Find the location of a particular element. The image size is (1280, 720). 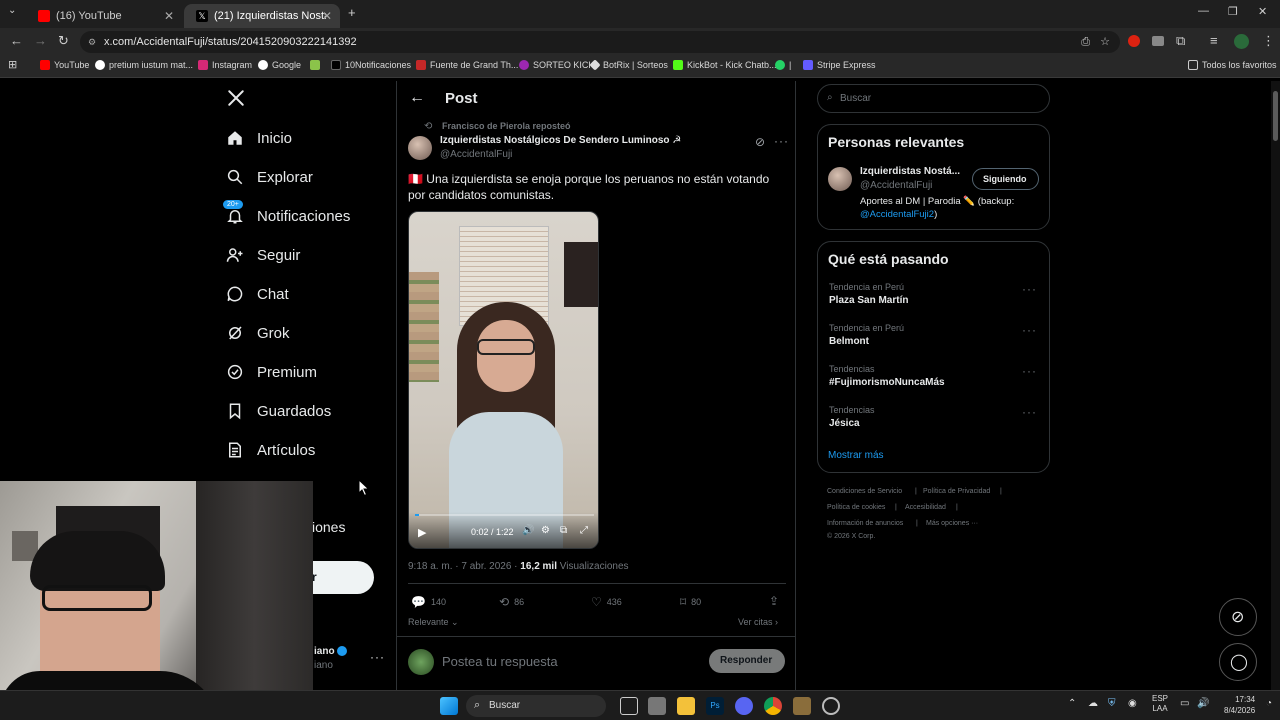

grok-icon: ⊘ is located at coordinates (760, 142).